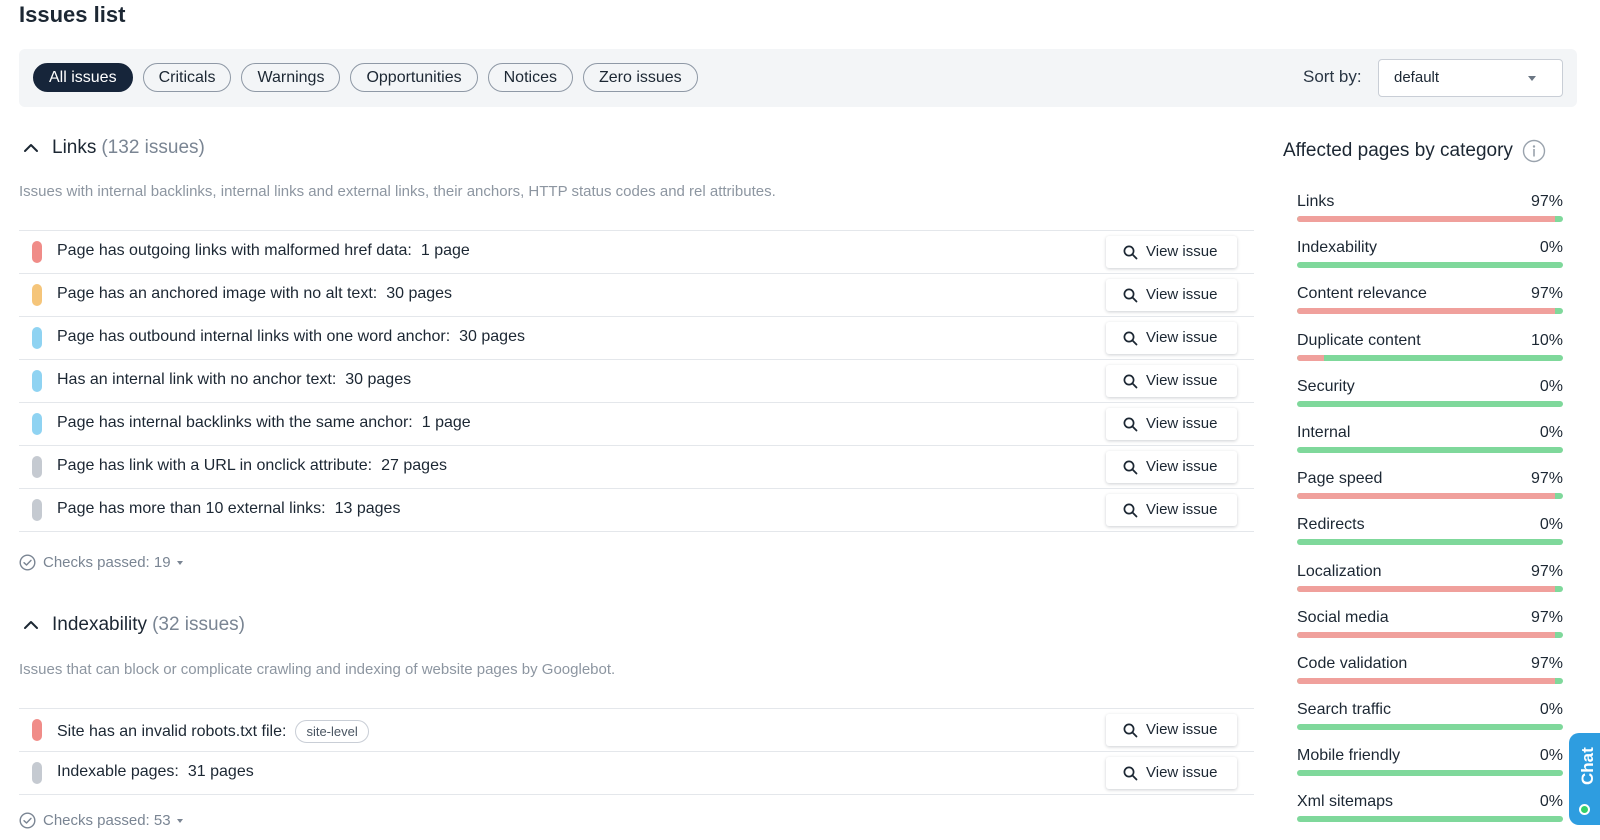 This screenshot has width=1600, height=840. I want to click on severity-indicator-critical, so click(37, 252).